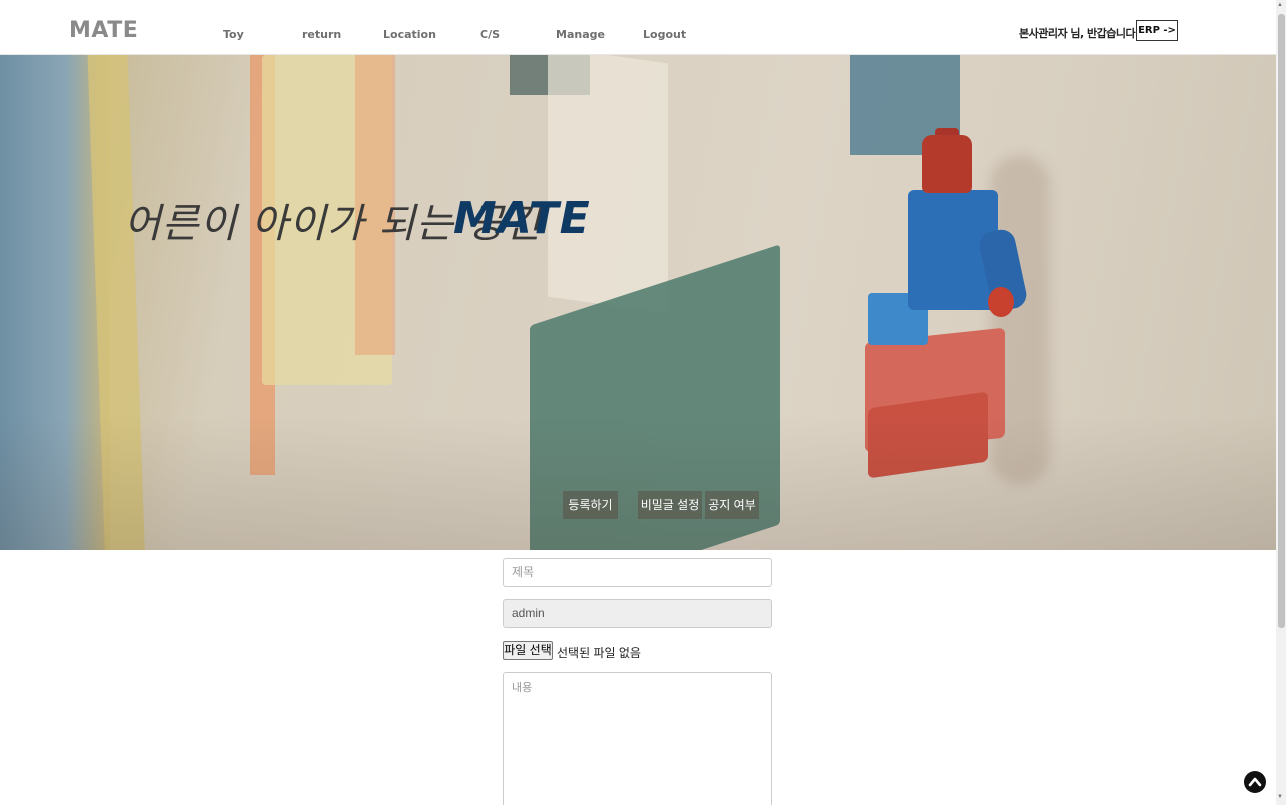 This screenshot has height=805, width=1286. Describe the element at coordinates (637, 738) in the screenshot. I see `content-textarea: 내용` at that location.